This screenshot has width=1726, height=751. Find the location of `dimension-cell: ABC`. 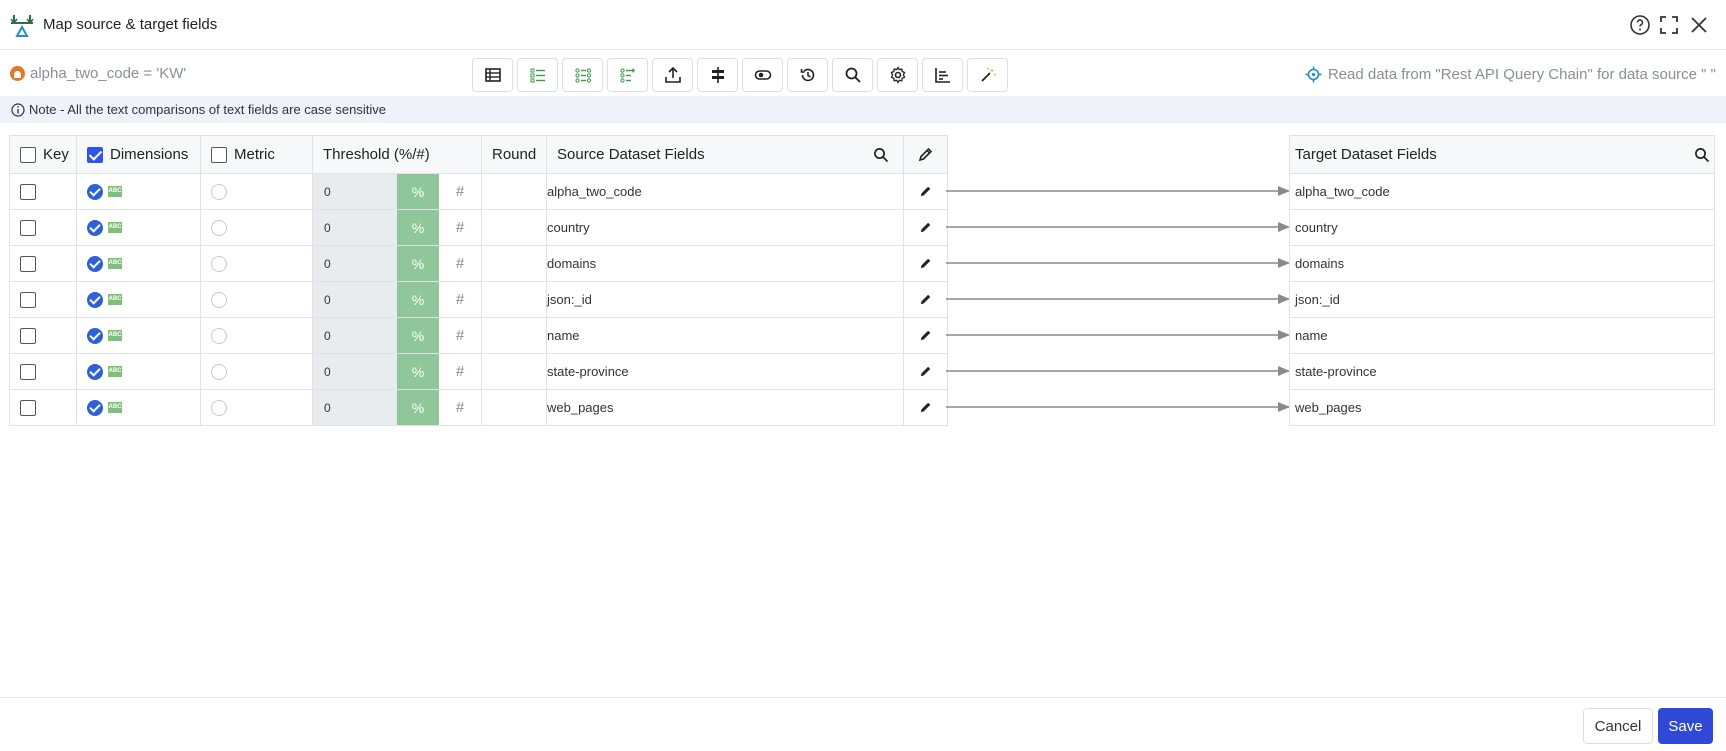

dimension-cell: ABC is located at coordinates (138, 407).